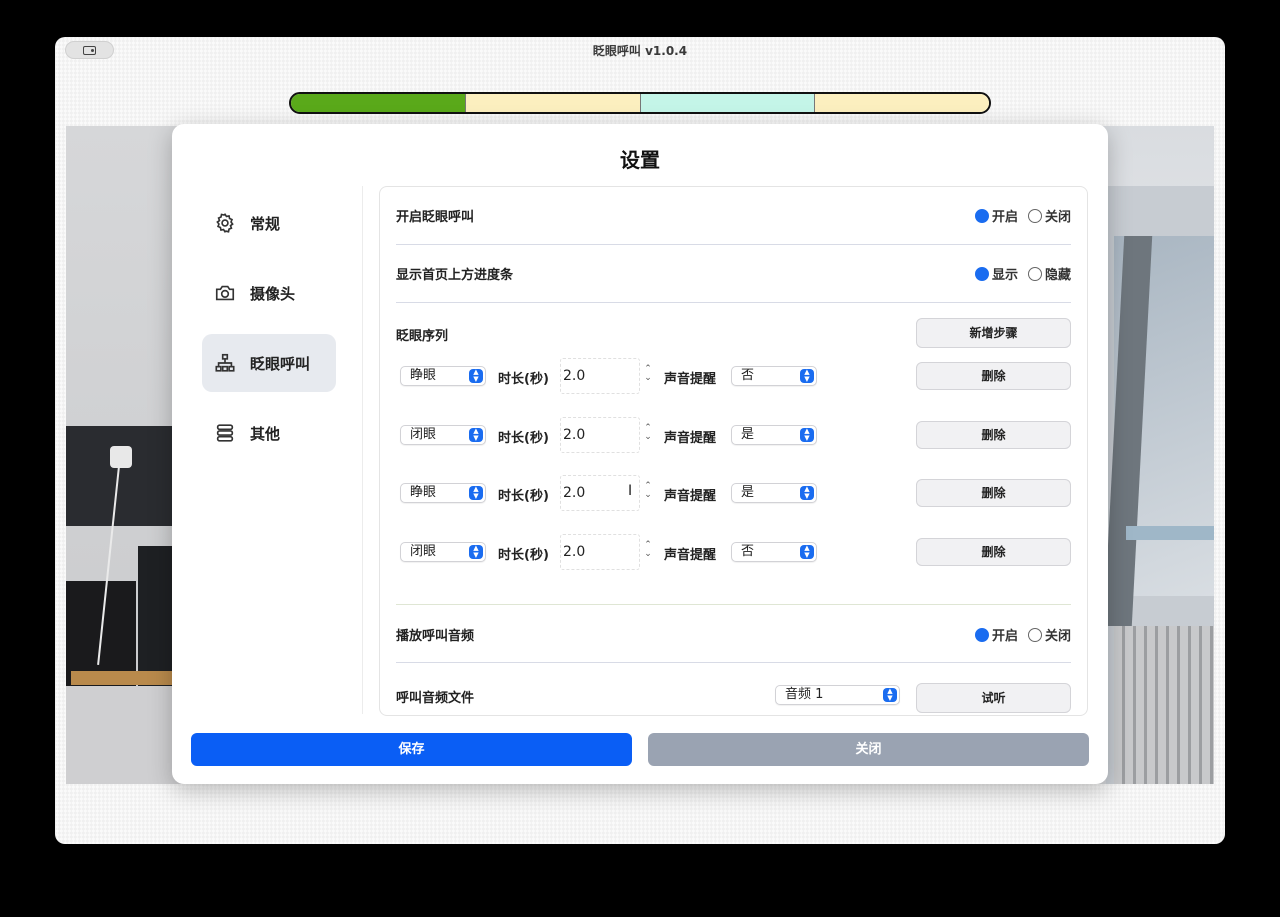  What do you see at coordinates (225, 433) in the screenshot?
I see `stack-icon` at bounding box center [225, 433].